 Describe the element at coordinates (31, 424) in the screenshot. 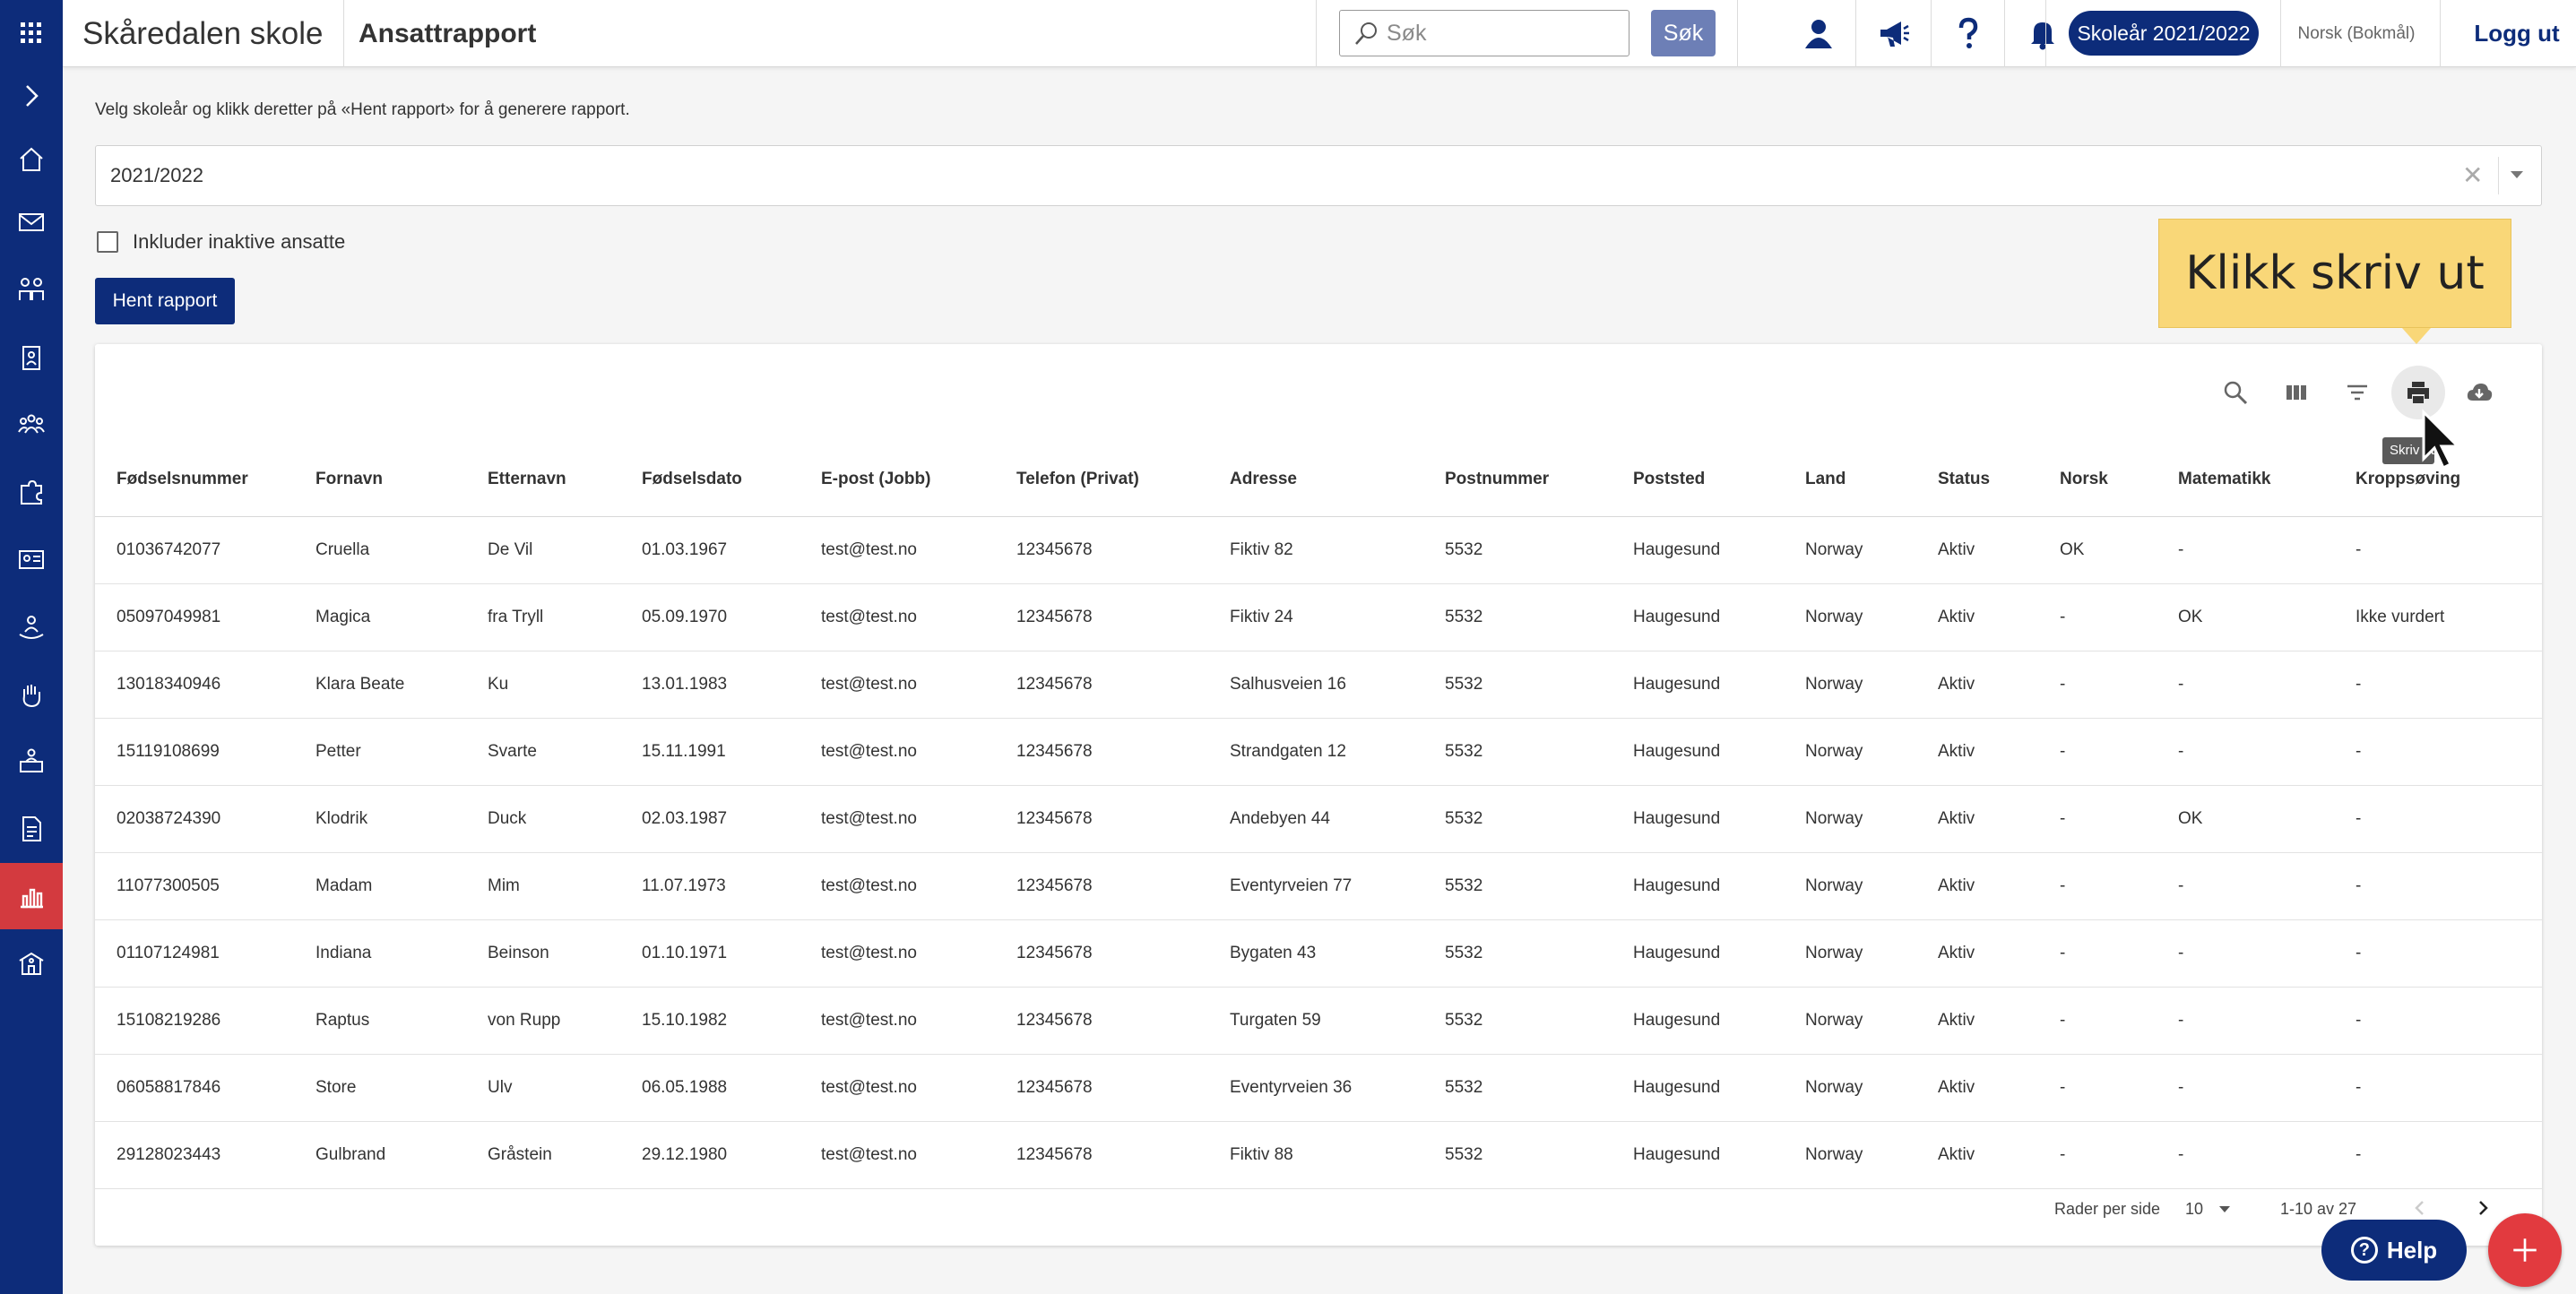

I see `team-icon` at that location.